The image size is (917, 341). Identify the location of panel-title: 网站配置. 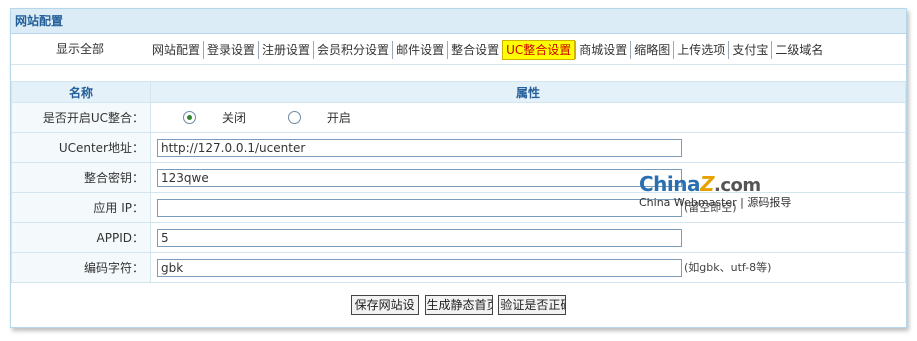
(458, 21).